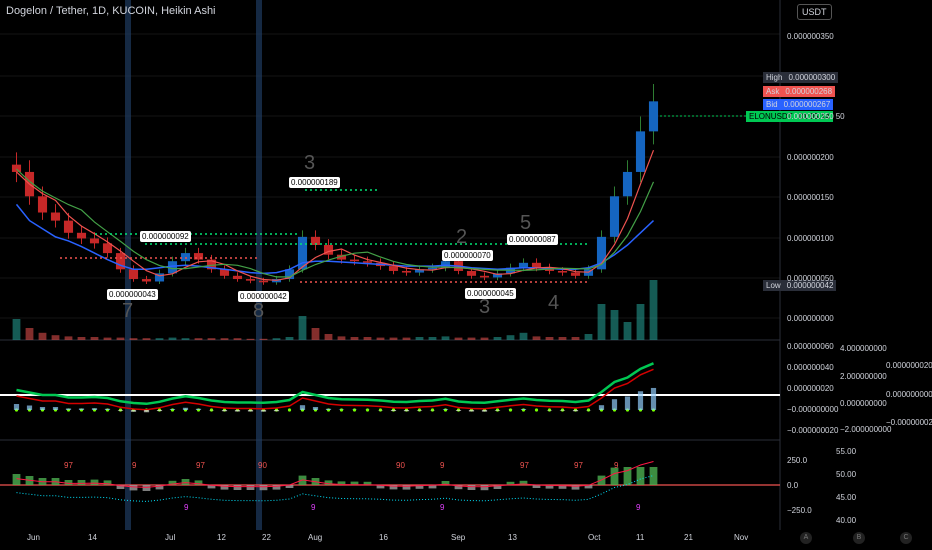  What do you see at coordinates (467, 255) in the screenshot?
I see `price-annotation: 0.000000070` at bounding box center [467, 255].